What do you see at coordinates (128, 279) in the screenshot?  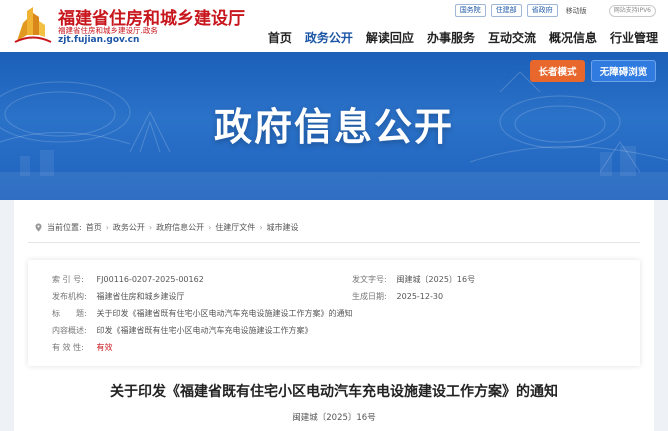 I see `meta-index: 索 引 号: FJ00116-0207-2025-00162` at bounding box center [128, 279].